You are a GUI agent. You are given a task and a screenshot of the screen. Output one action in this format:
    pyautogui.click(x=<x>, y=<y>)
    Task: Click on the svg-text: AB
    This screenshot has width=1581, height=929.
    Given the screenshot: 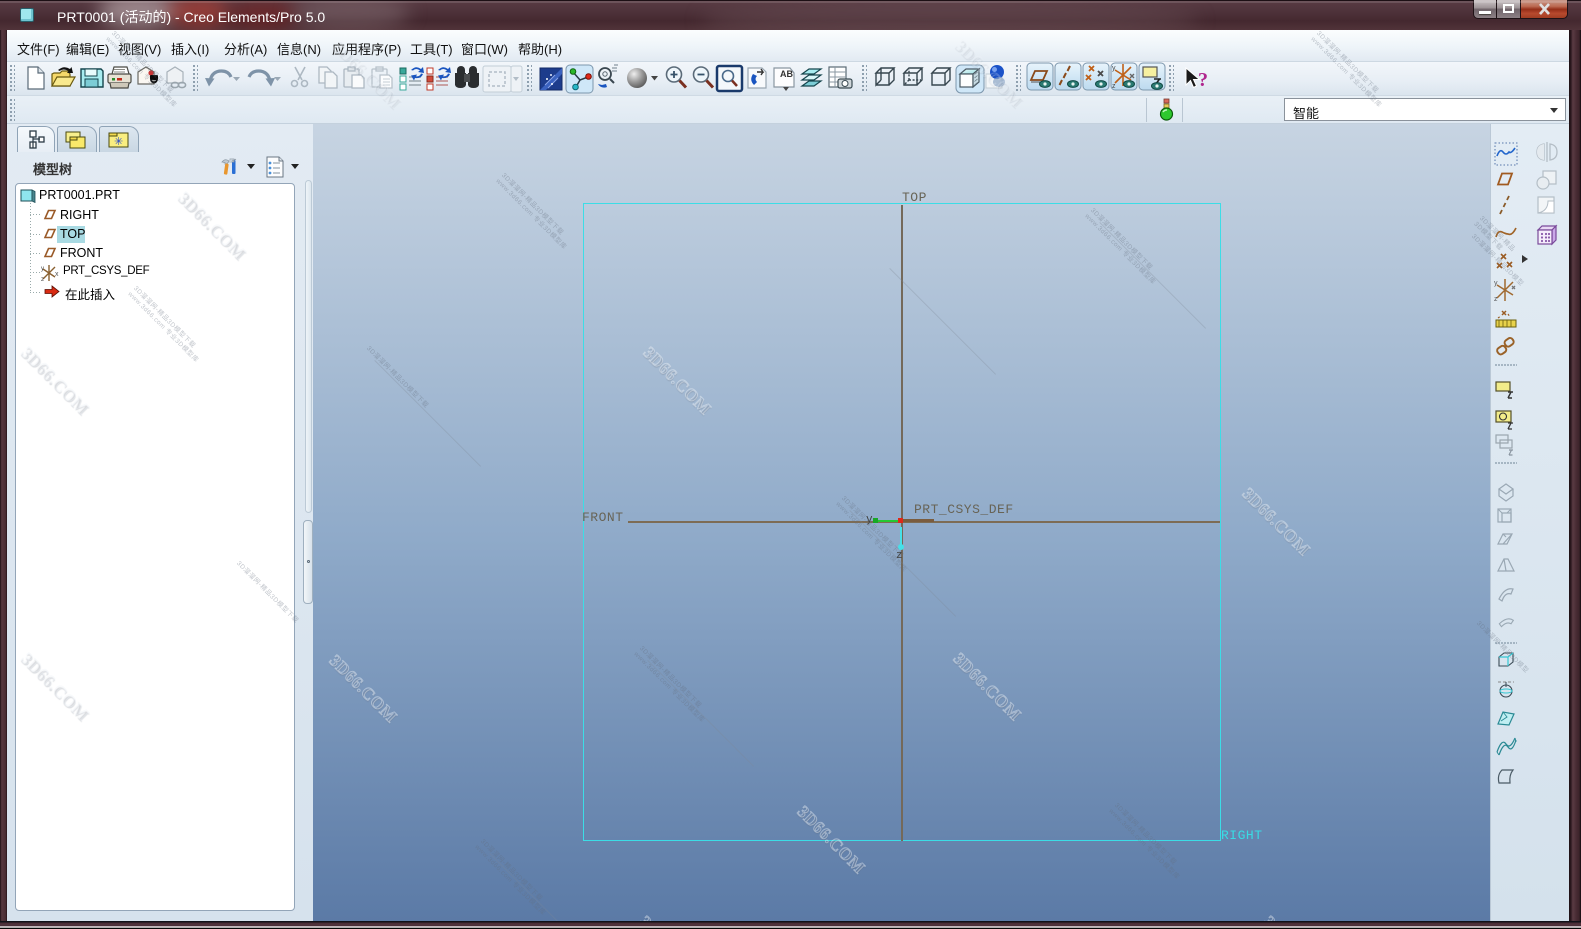 What is the action you would take?
    pyautogui.click(x=786, y=74)
    